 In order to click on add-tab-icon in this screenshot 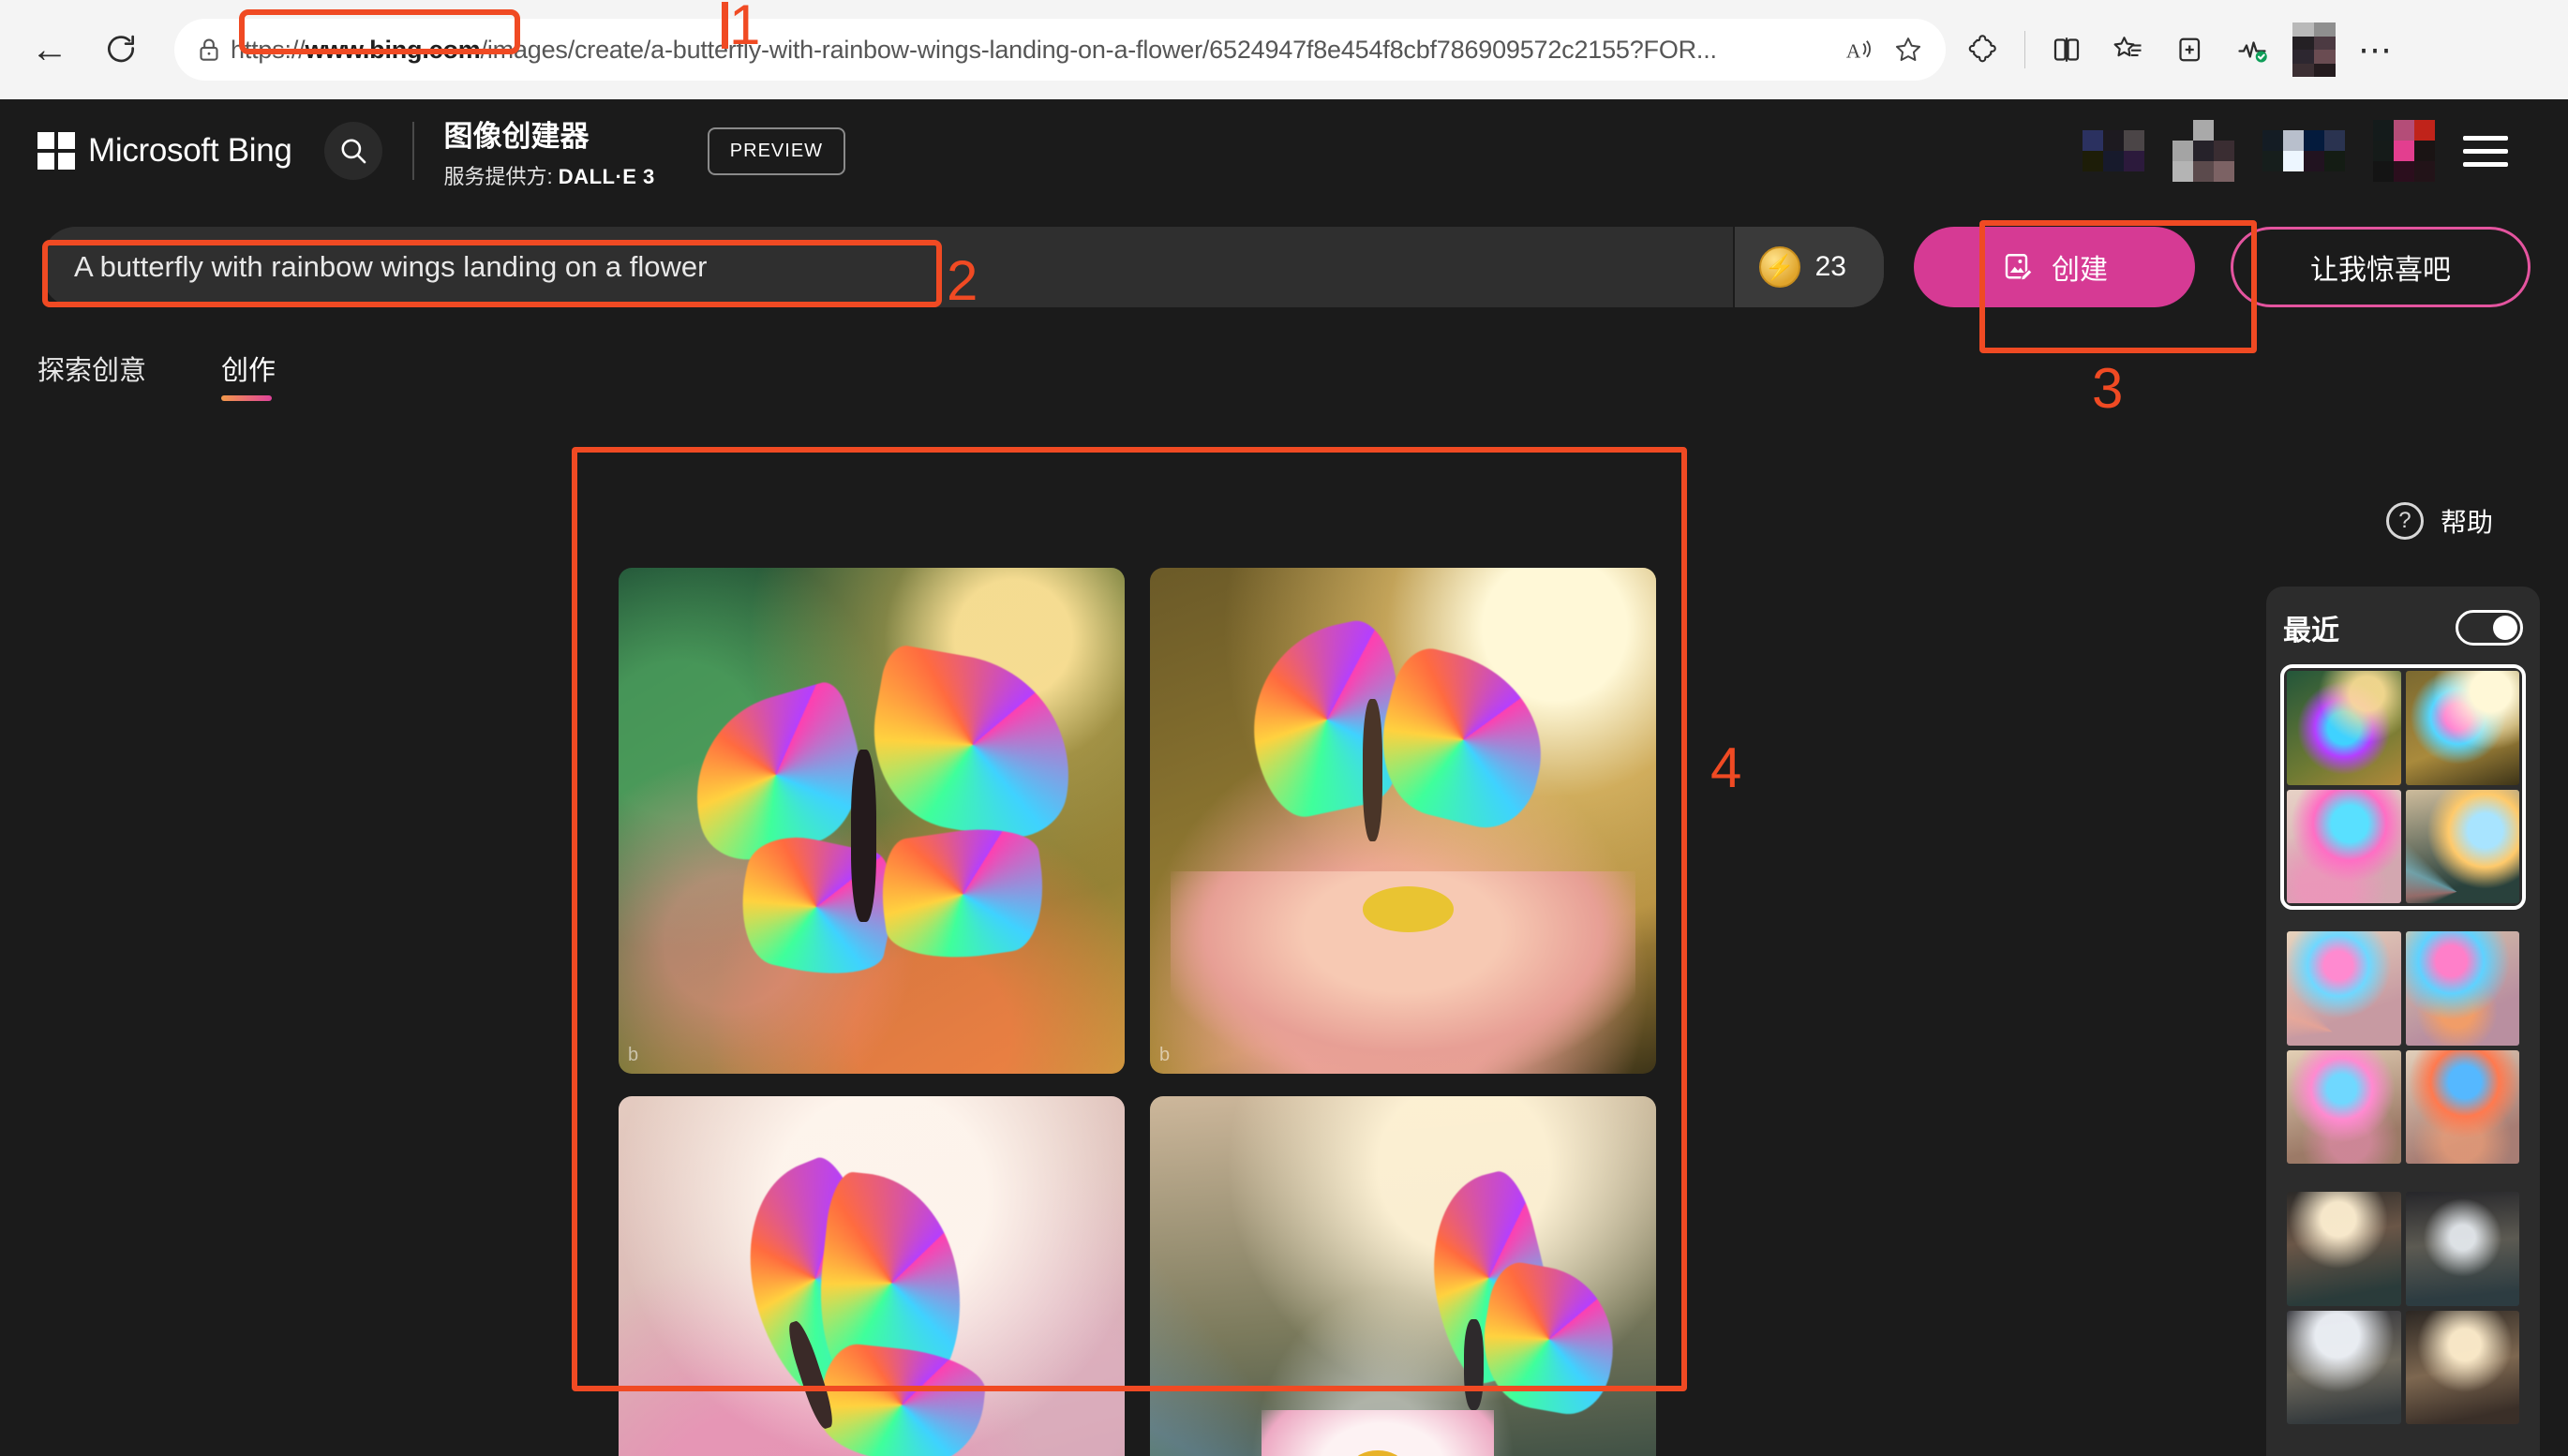, I will do `click(2190, 50)`.